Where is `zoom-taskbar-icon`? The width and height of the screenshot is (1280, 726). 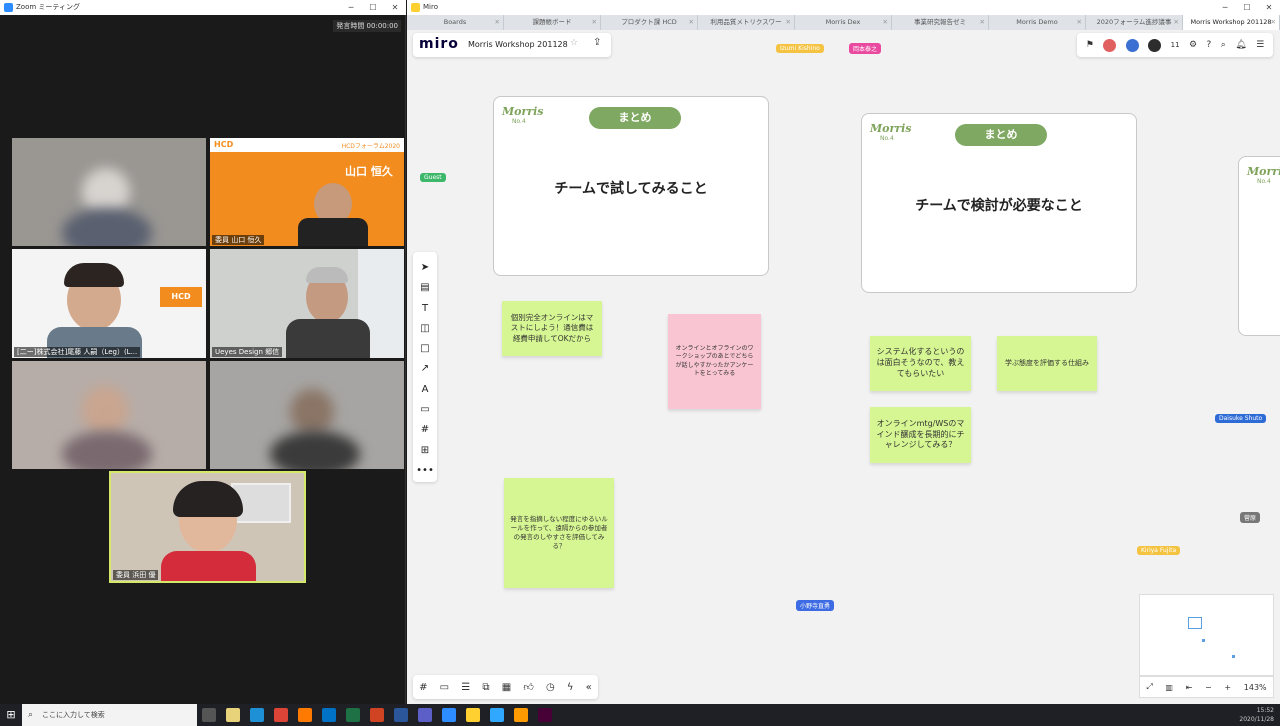 zoom-taskbar-icon is located at coordinates (449, 715).